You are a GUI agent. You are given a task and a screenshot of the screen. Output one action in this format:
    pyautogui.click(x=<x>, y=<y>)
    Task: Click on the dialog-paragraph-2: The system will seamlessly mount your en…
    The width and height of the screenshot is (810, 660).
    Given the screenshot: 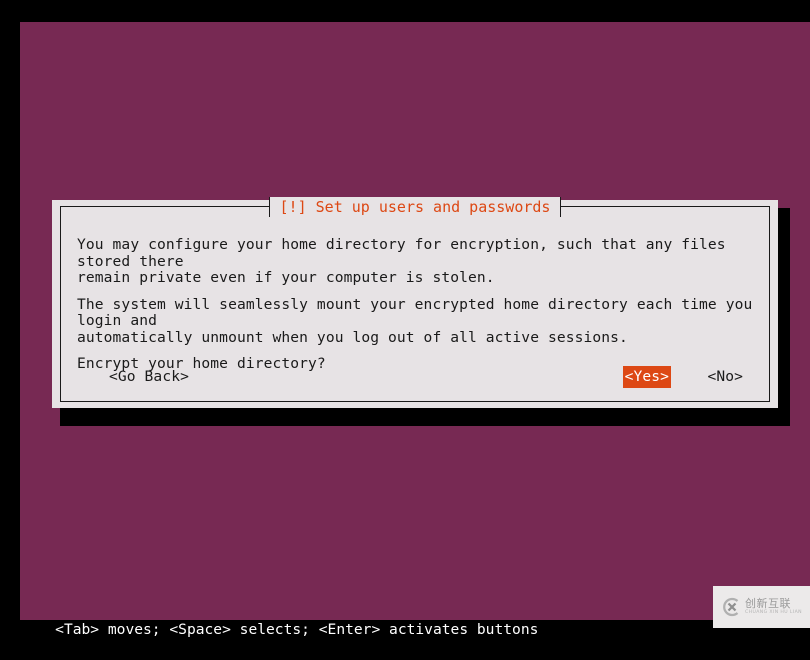 What is the action you would take?
    pyautogui.click(x=415, y=320)
    